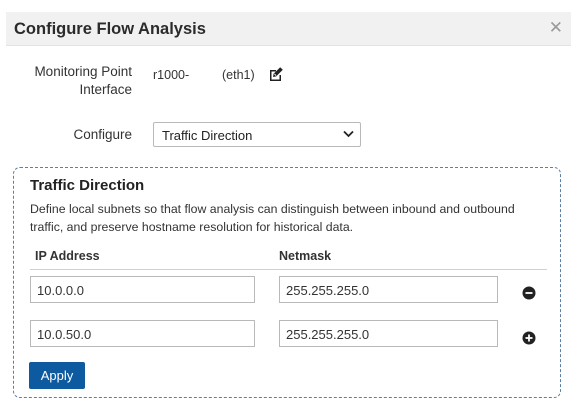 The image size is (578, 407). Describe the element at coordinates (57, 375) in the screenshot. I see `apply-button: Apply` at that location.